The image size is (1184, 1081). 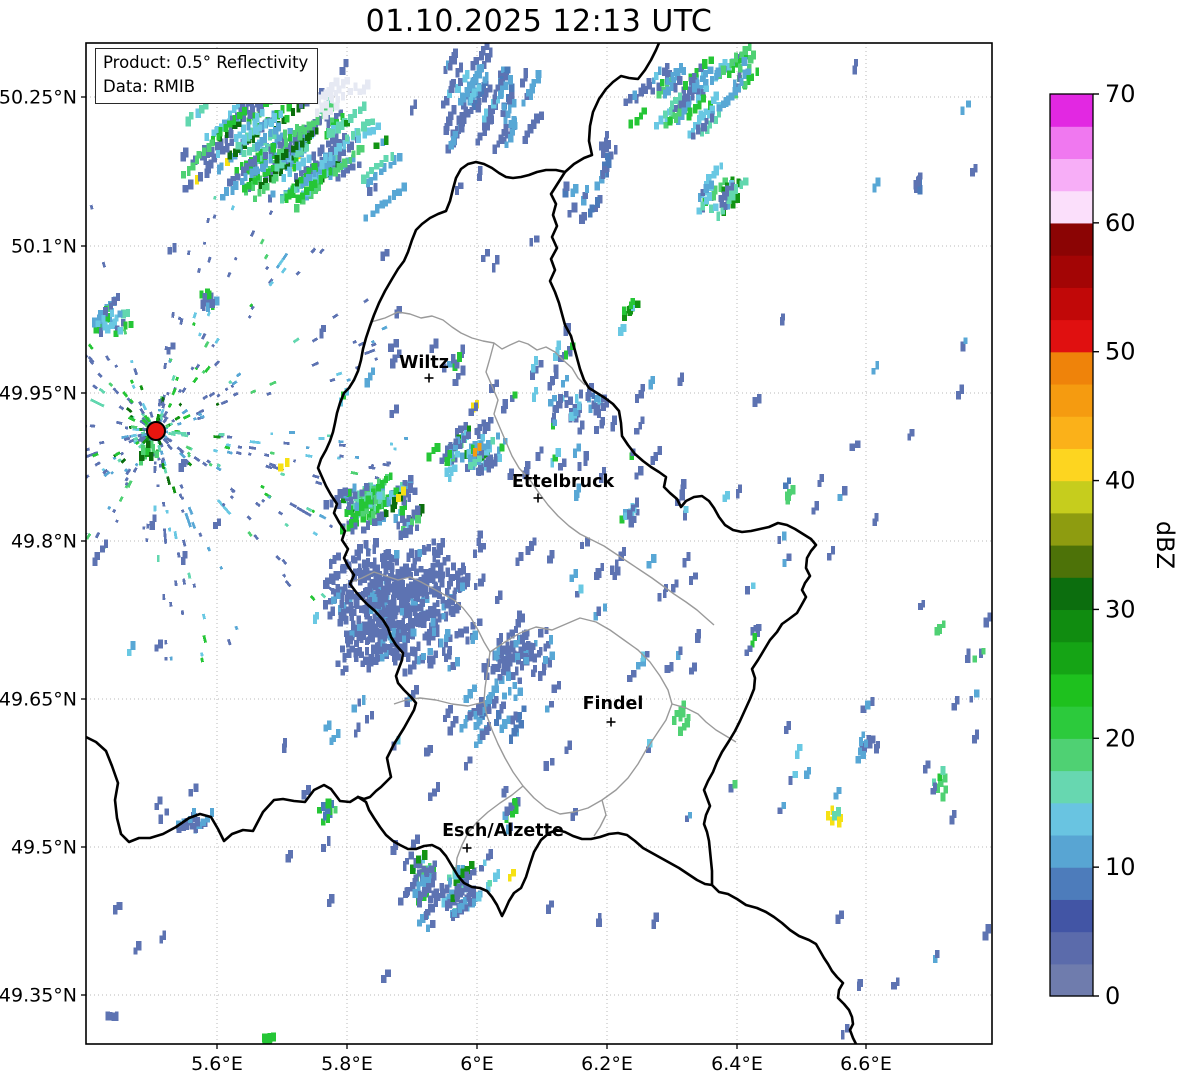 I want to click on x-tick-label: 6.6°E, so click(x=866, y=1064).